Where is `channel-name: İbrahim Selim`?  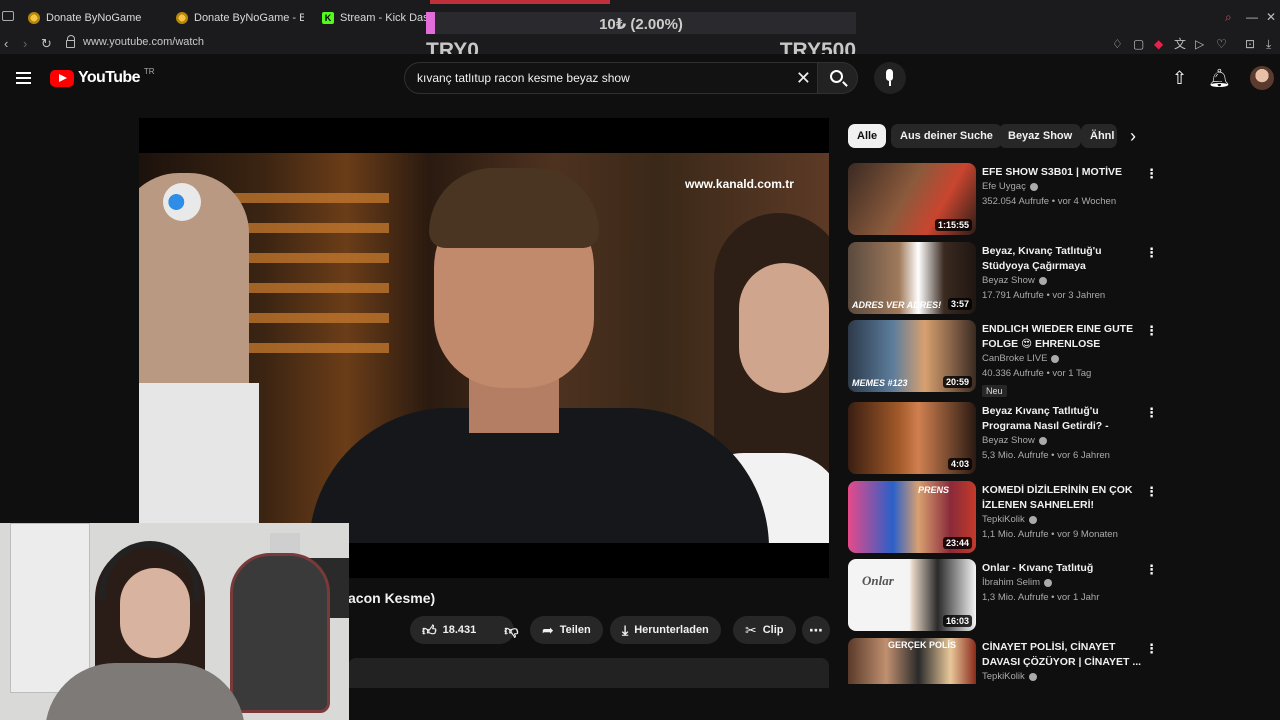
channel-name: İbrahim Selim is located at coordinates (1011, 582).